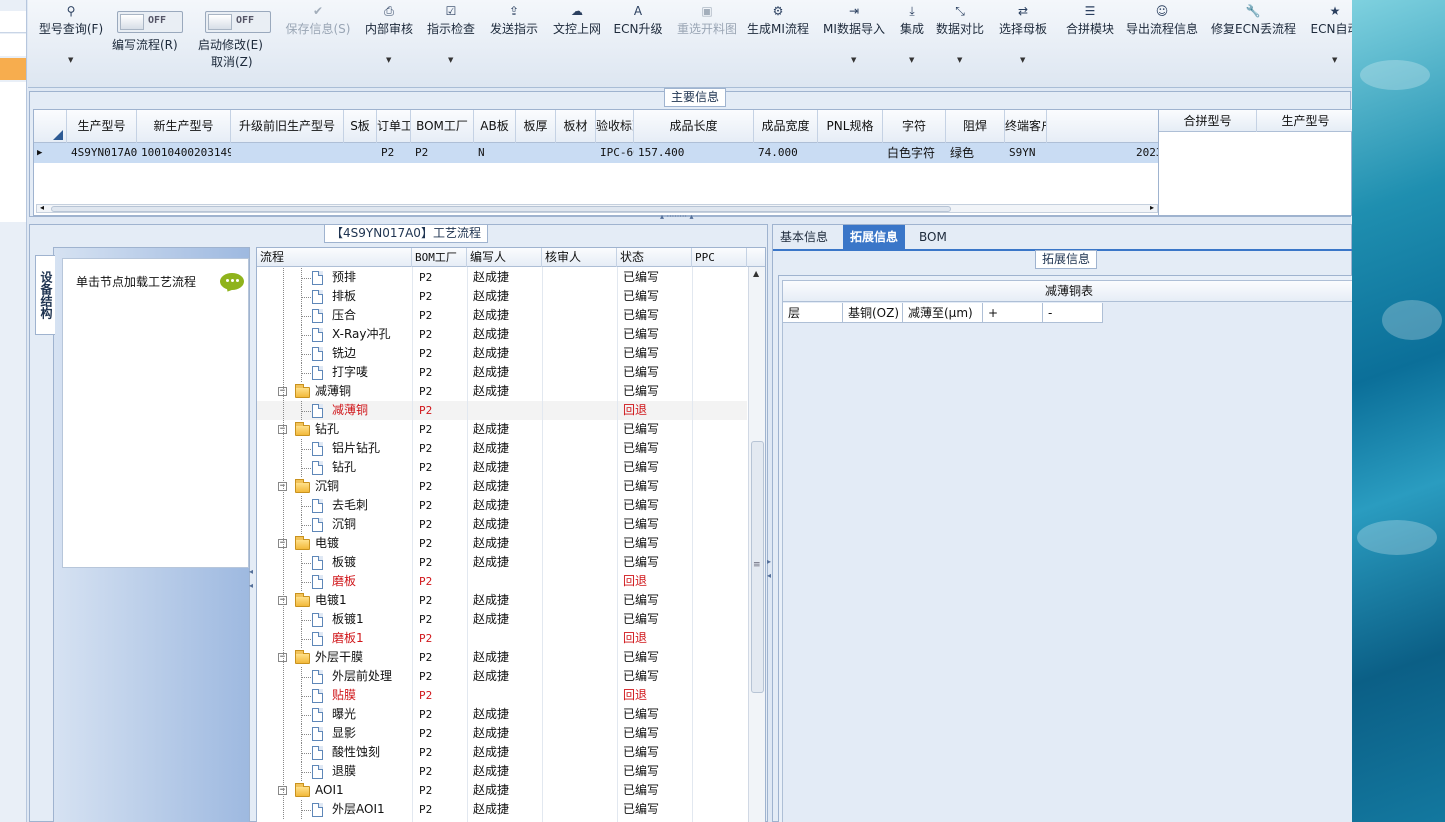 The width and height of the screenshot is (1445, 822). Describe the element at coordinates (638, 21) in the screenshot. I see `toolbar-button-6: A ECN升级` at that location.